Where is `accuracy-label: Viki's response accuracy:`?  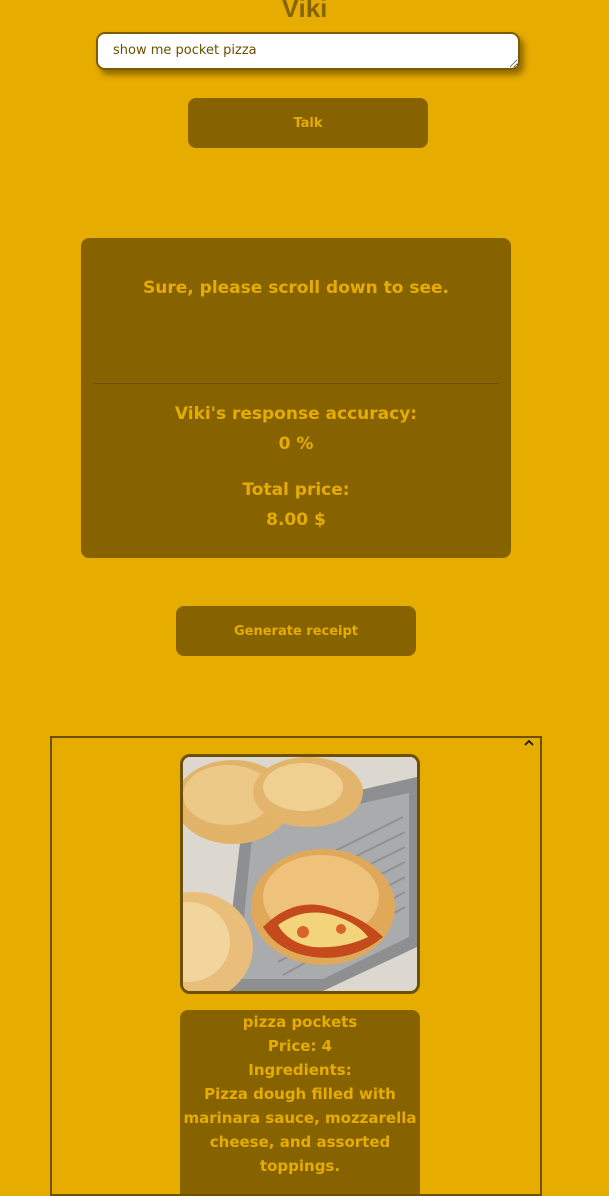
accuracy-label: Viki's response accuracy: is located at coordinates (296, 414).